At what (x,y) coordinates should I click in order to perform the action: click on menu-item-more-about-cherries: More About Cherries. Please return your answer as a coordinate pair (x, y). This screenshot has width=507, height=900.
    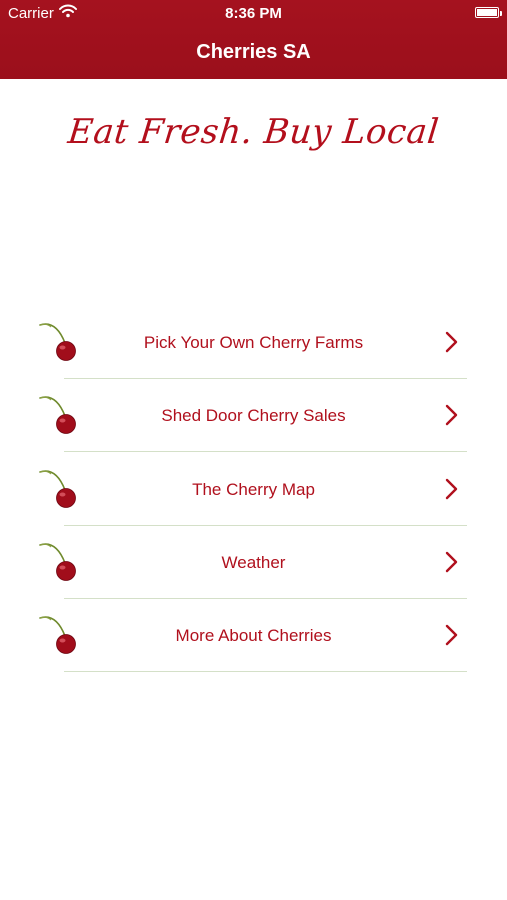
    Looking at the image, I should click on (253, 635).